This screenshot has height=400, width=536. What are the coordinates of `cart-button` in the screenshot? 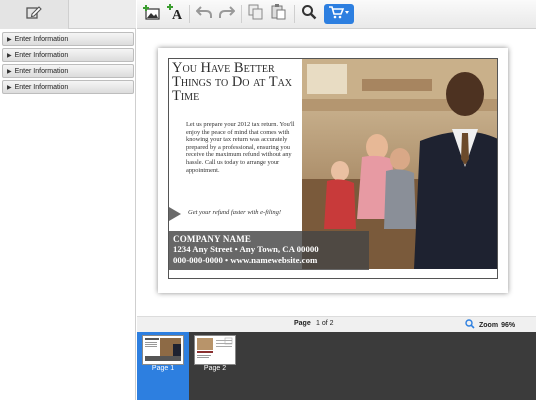 It's located at (339, 14).